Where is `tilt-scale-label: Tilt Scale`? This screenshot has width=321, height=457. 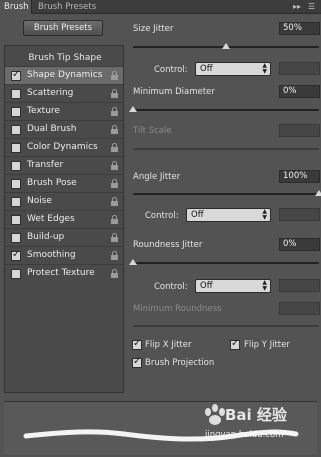
tilt-scale-label: Tilt Scale is located at coordinates (152, 131).